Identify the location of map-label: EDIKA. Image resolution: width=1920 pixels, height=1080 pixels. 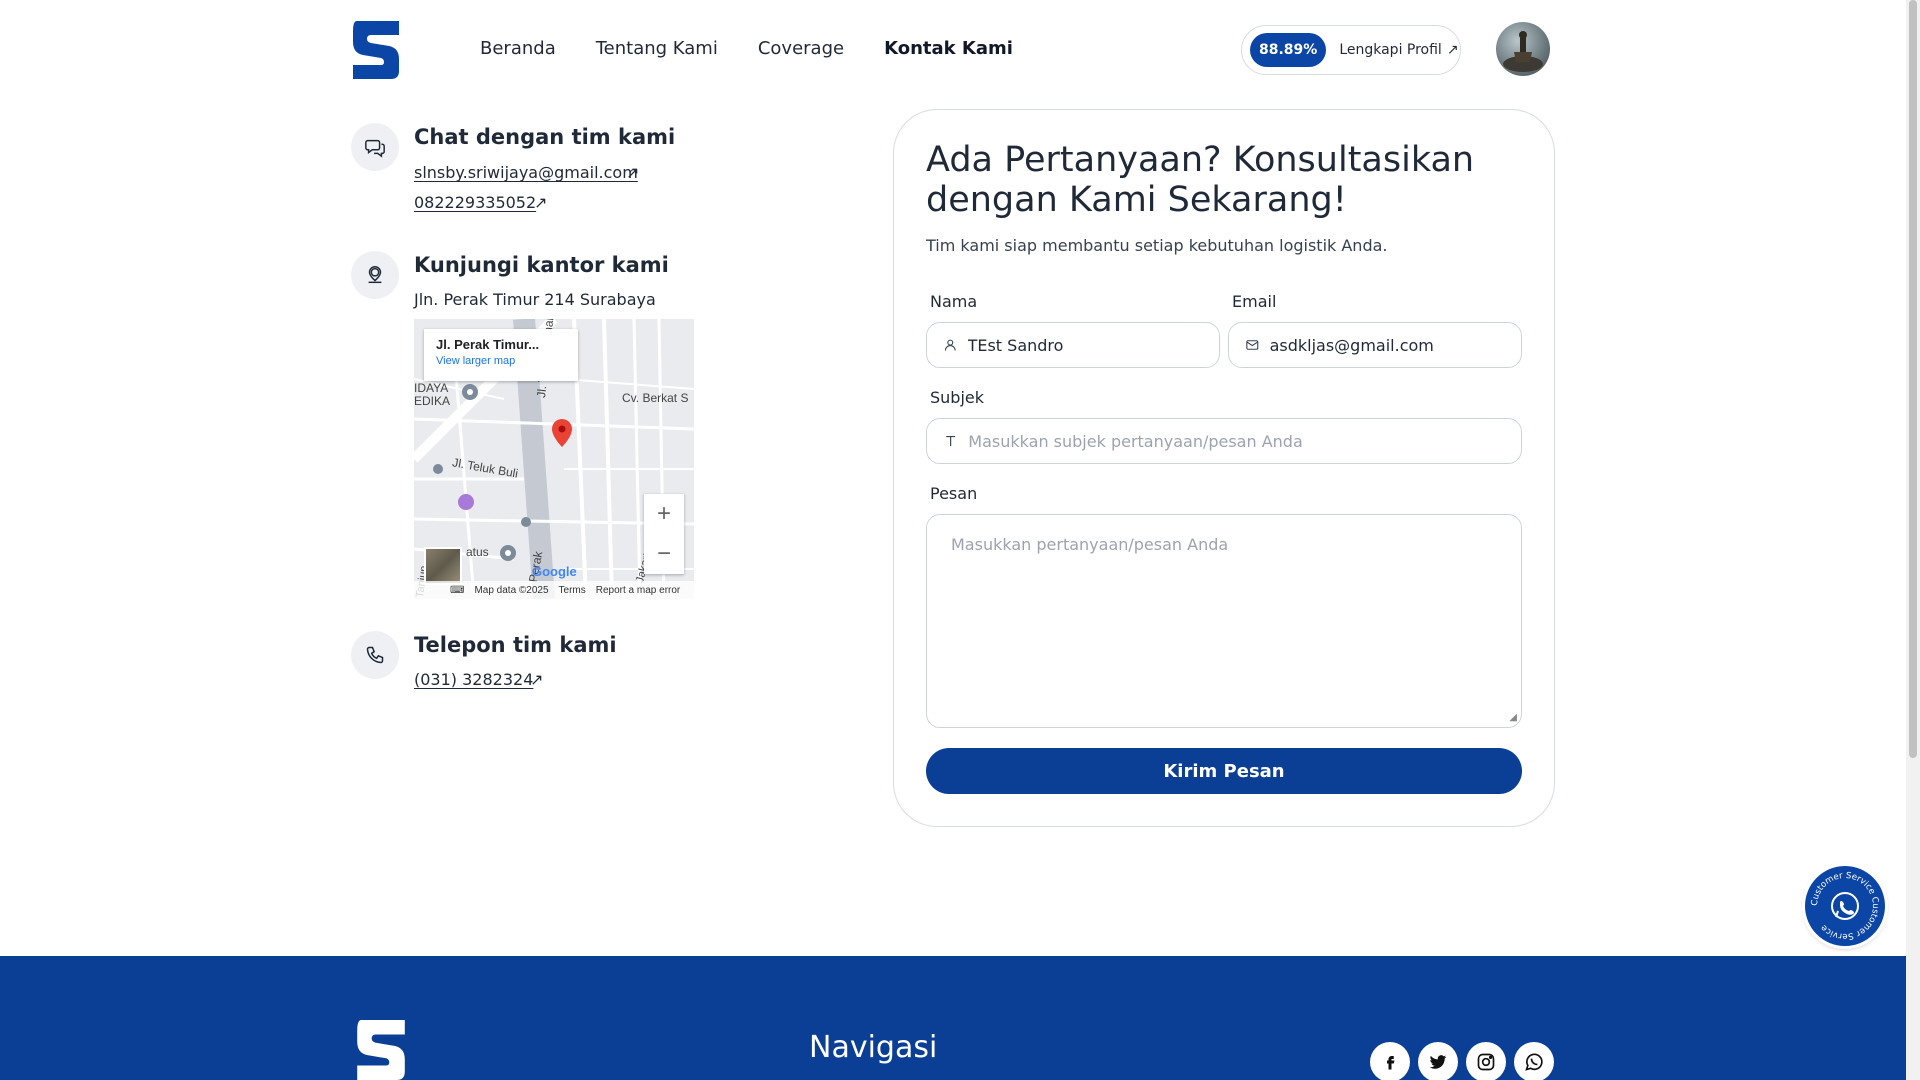
(432, 401).